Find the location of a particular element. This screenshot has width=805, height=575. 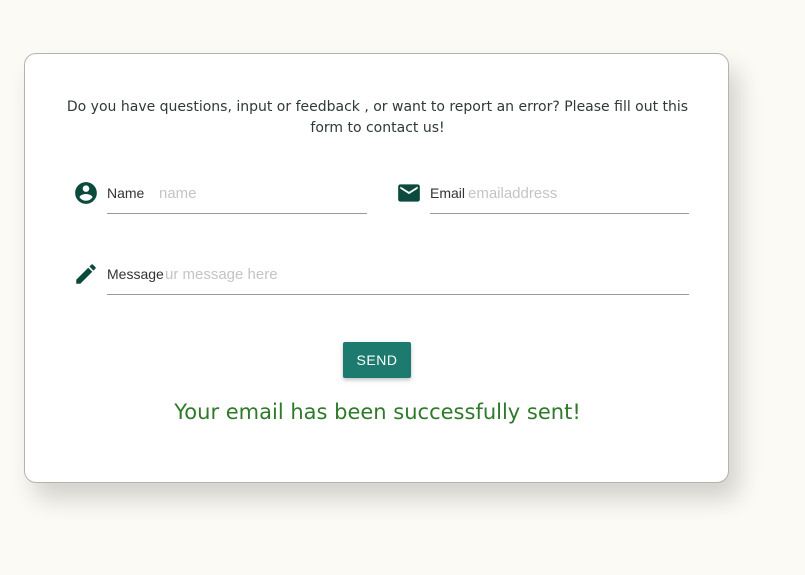

mail-icon is located at coordinates (409, 193).